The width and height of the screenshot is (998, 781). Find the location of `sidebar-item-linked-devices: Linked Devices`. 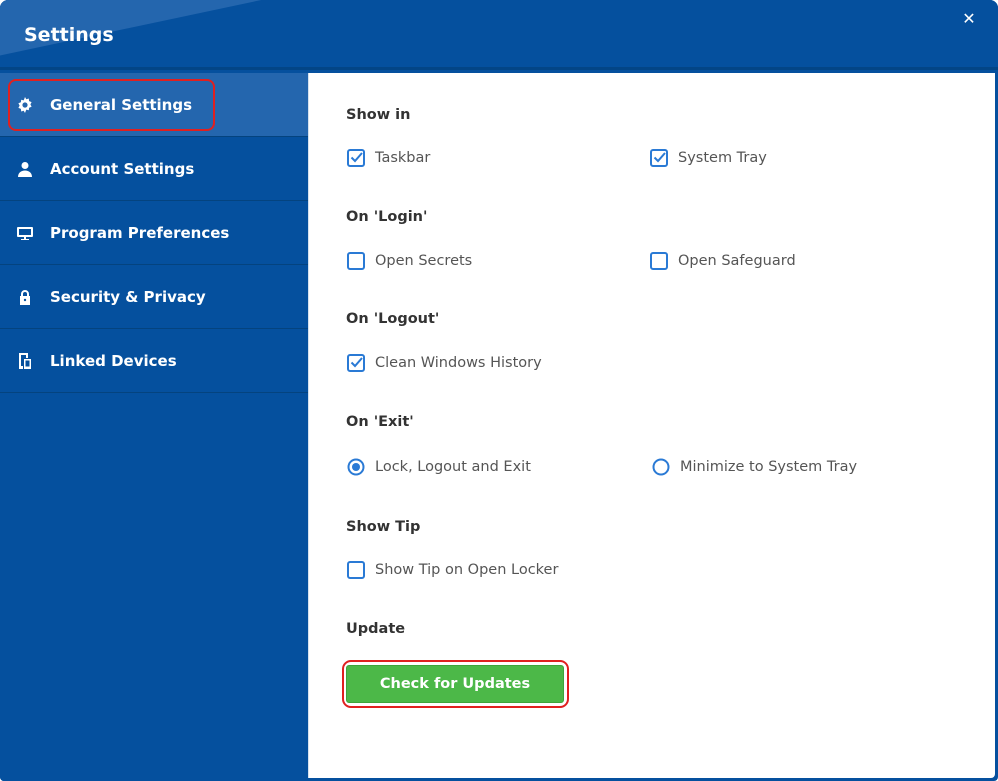

sidebar-item-linked-devices: Linked Devices is located at coordinates (154, 361).